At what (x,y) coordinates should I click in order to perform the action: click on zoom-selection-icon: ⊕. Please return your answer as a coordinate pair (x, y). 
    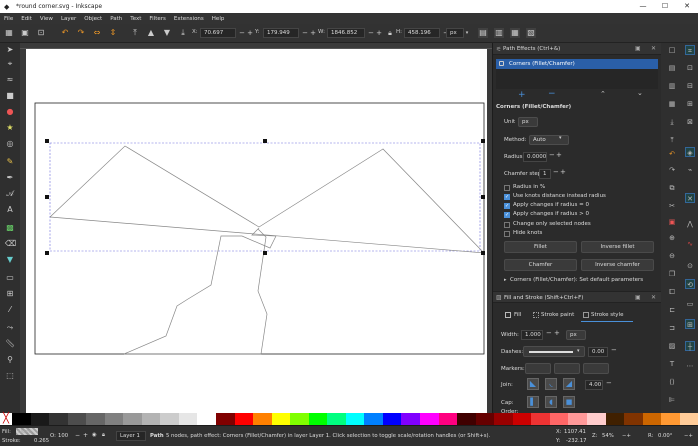
    Looking at the image, I should click on (672, 238).